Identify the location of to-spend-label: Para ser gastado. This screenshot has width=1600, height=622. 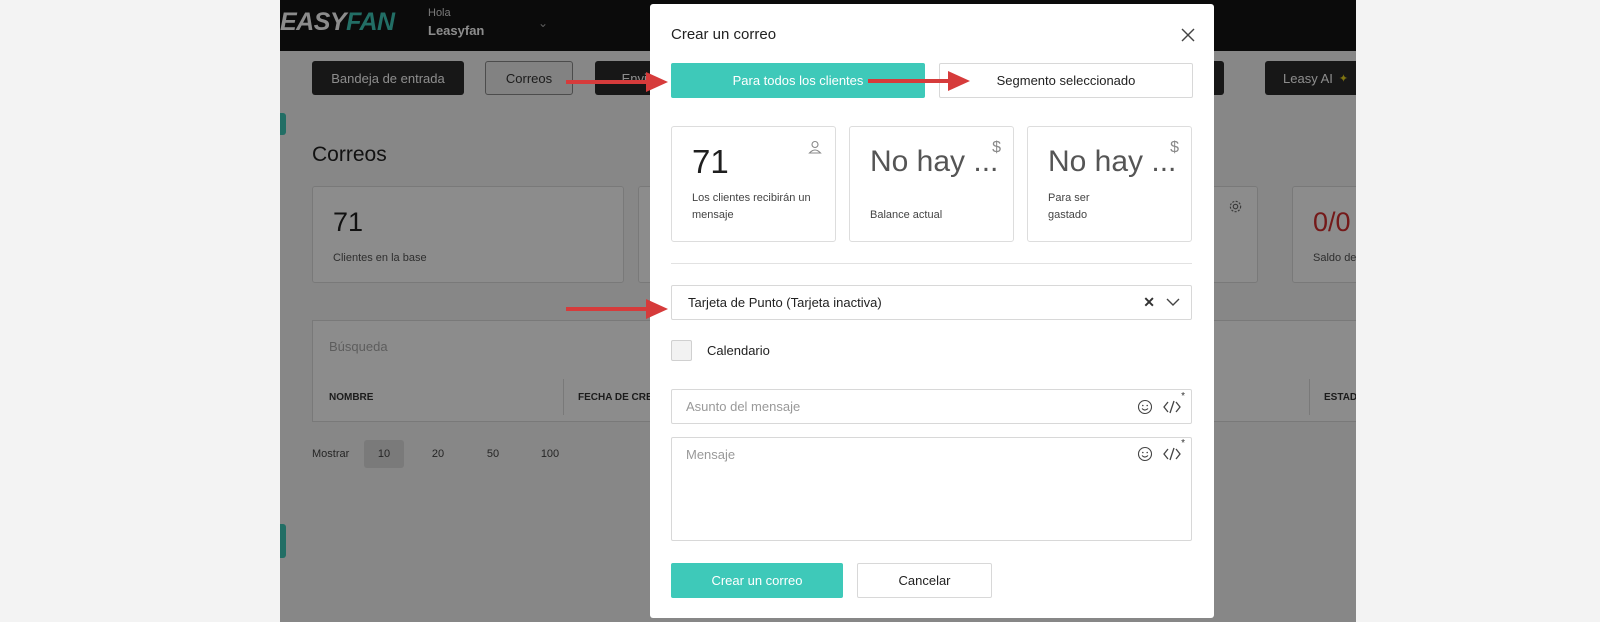
(1069, 206).